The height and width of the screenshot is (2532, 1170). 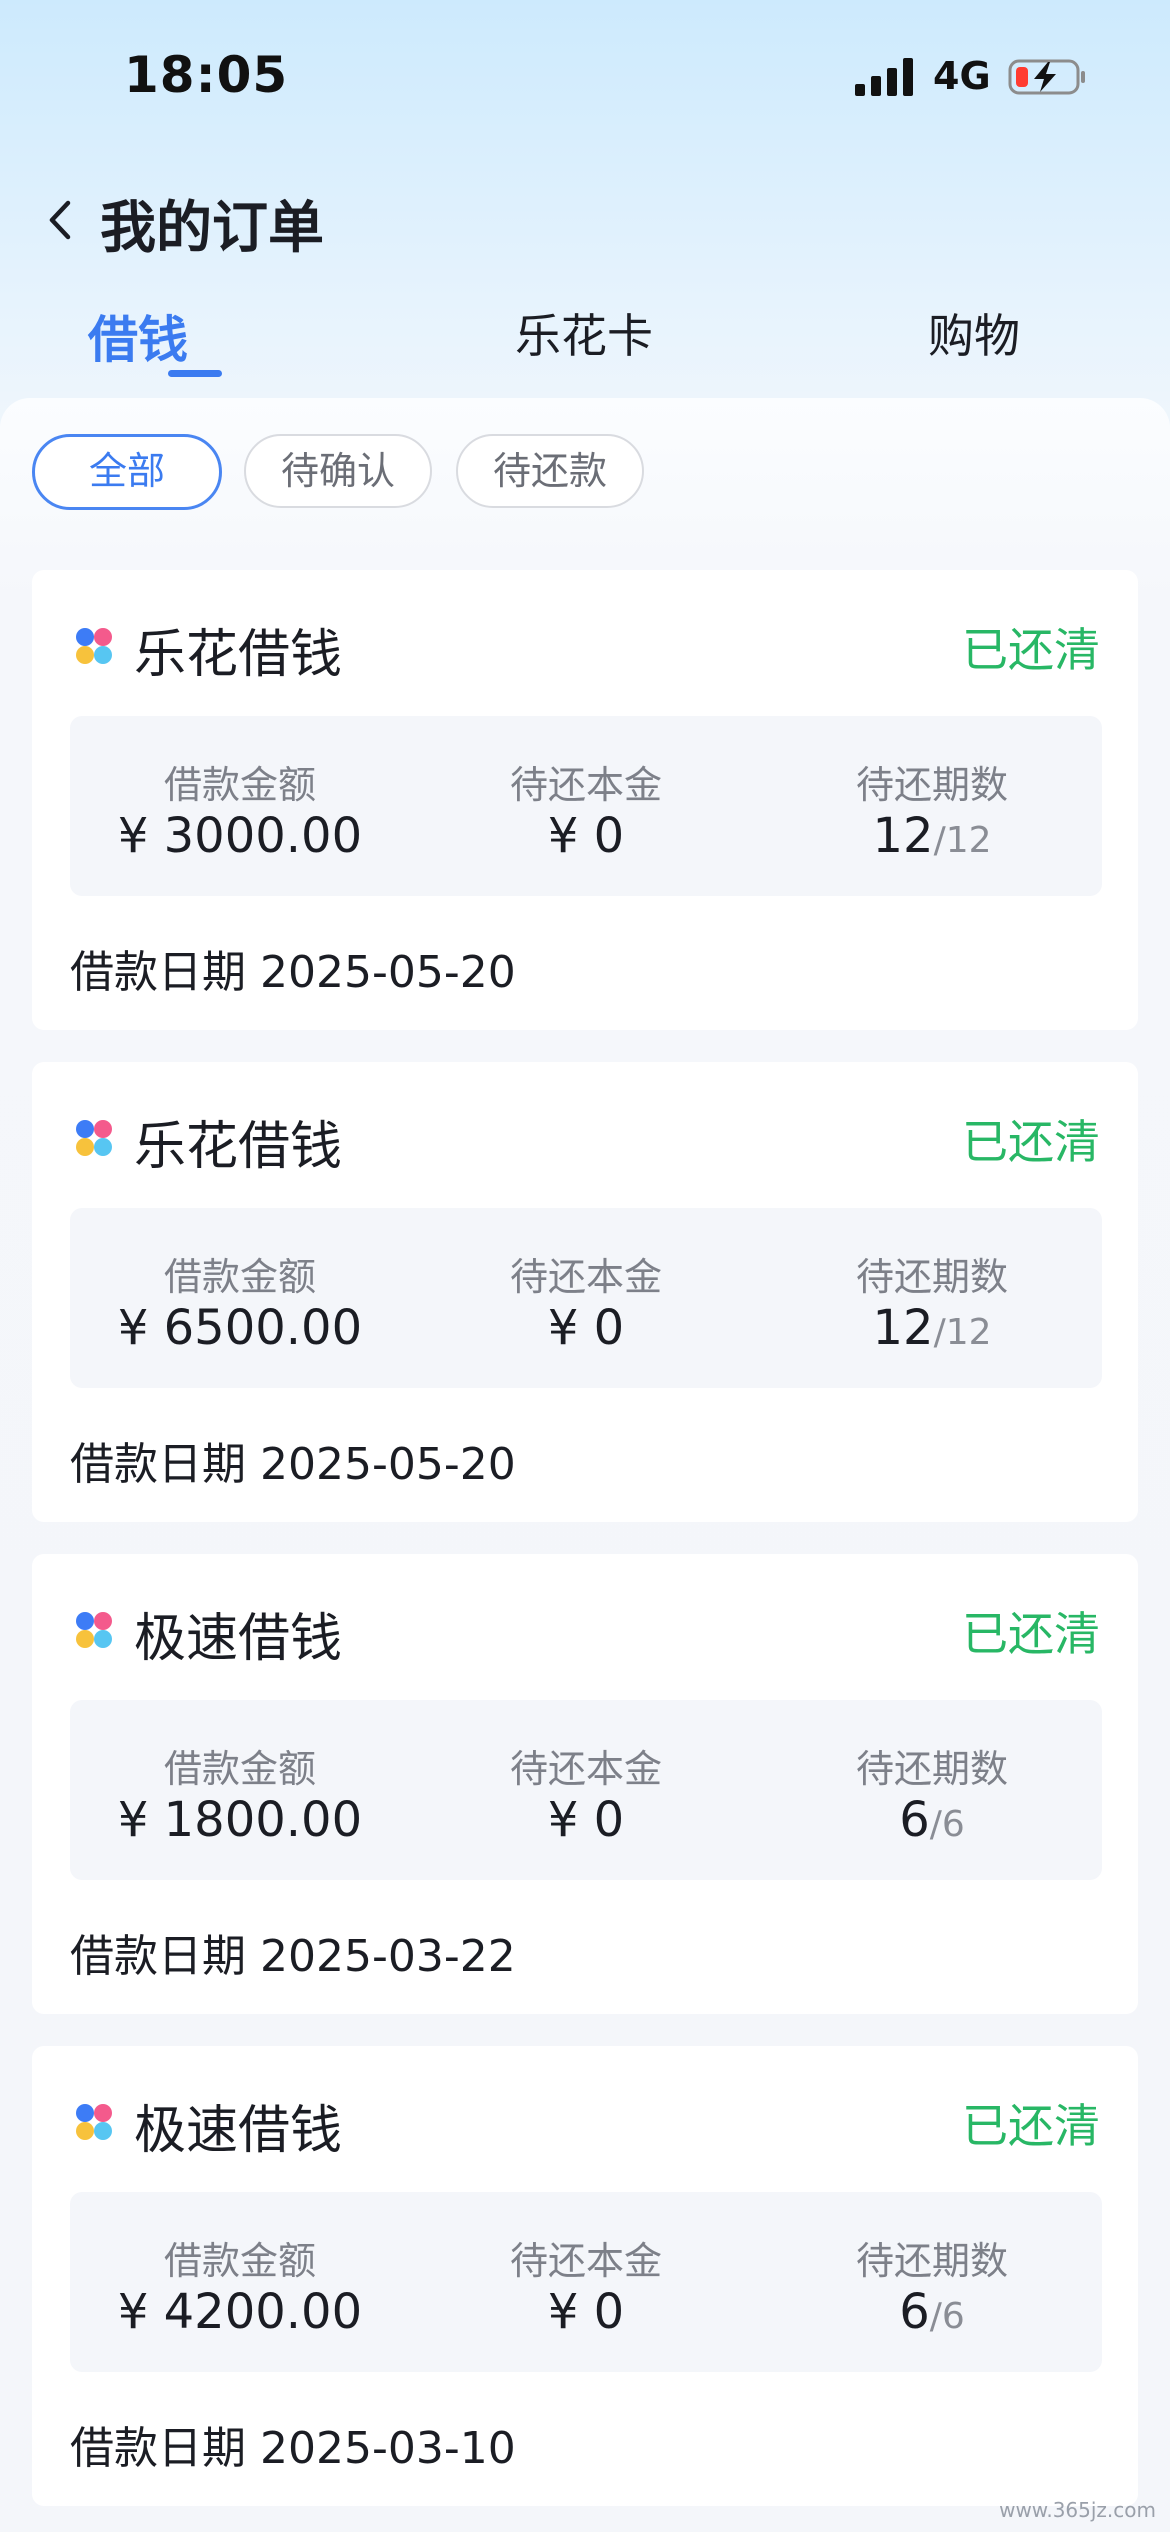 What do you see at coordinates (138, 336) in the screenshot?
I see `tab-borrow: 借钱` at bounding box center [138, 336].